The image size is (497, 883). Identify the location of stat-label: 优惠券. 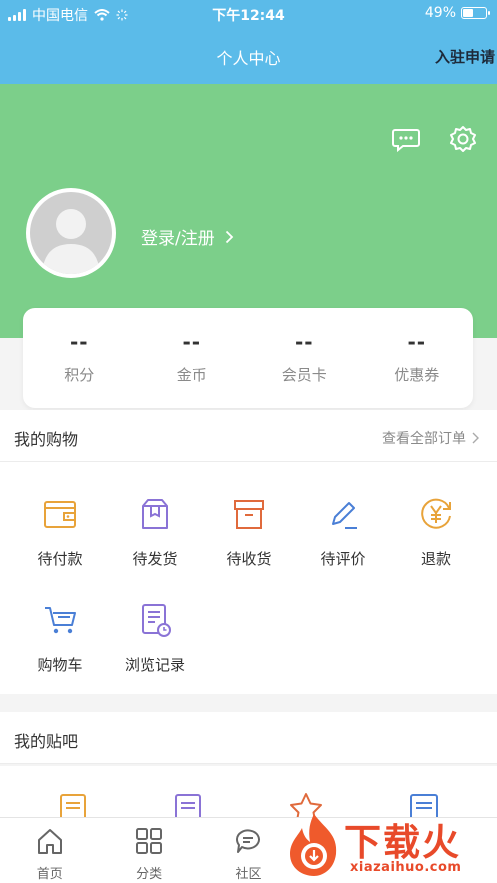
(417, 375).